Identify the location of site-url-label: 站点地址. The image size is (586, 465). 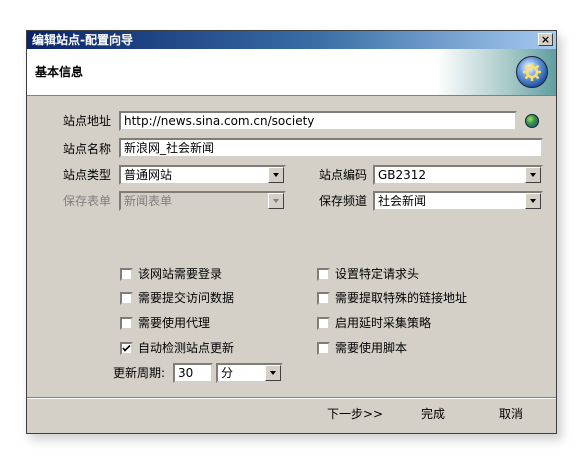
(87, 121).